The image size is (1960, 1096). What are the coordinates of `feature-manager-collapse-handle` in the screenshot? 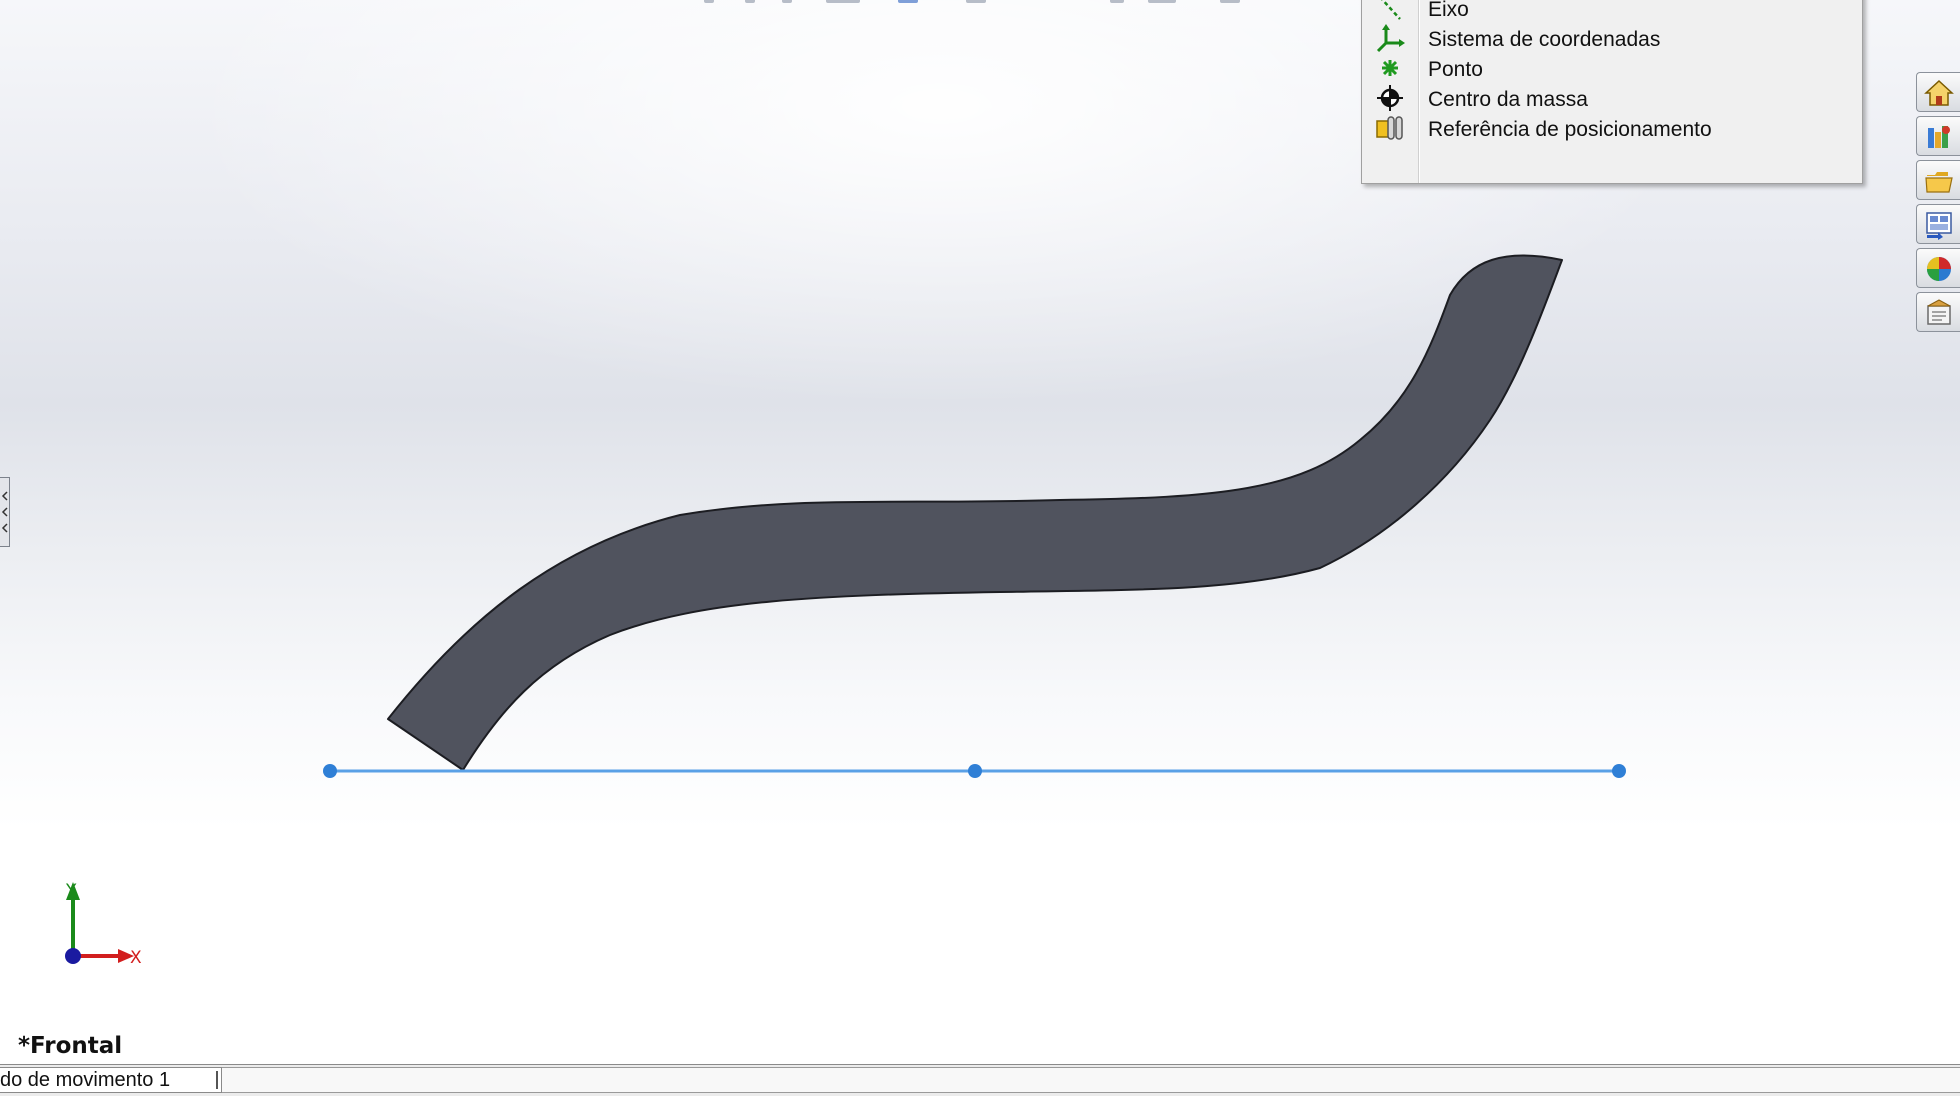 It's located at (5, 512).